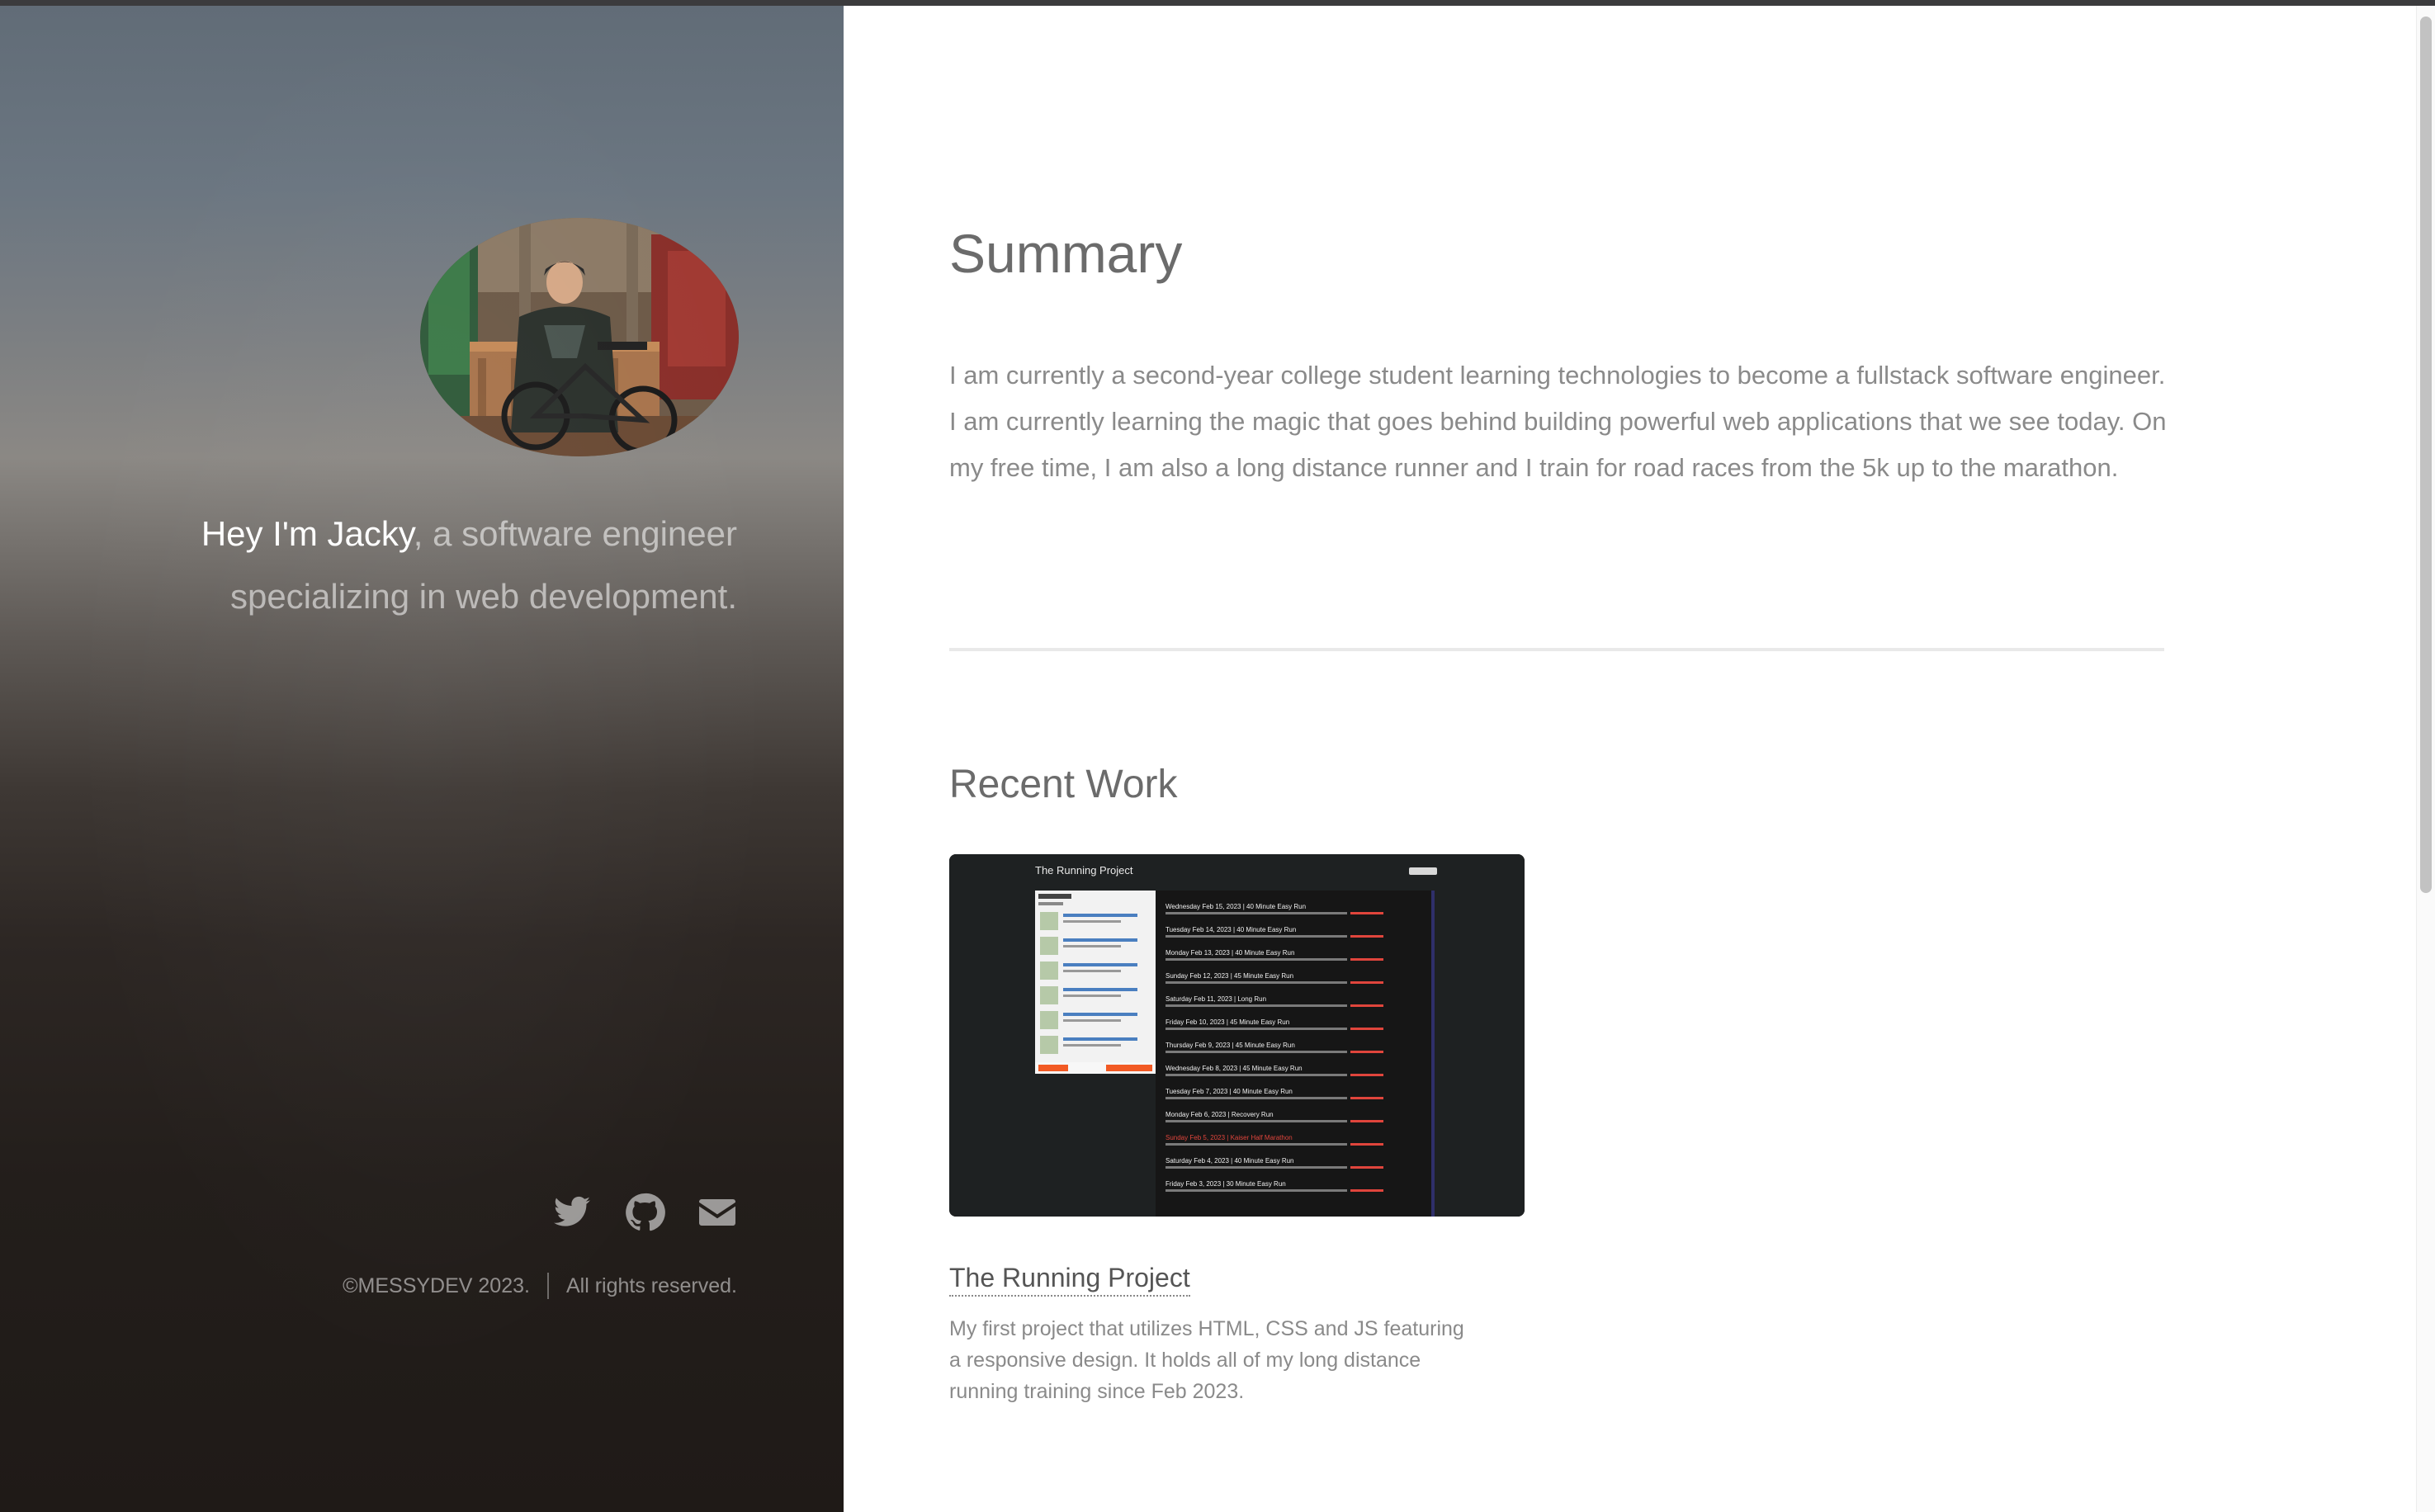  What do you see at coordinates (1219, 1114) in the screenshot?
I see `screenshot-log-entry: Monday Feb 6, 2023 | Recovery Run` at bounding box center [1219, 1114].